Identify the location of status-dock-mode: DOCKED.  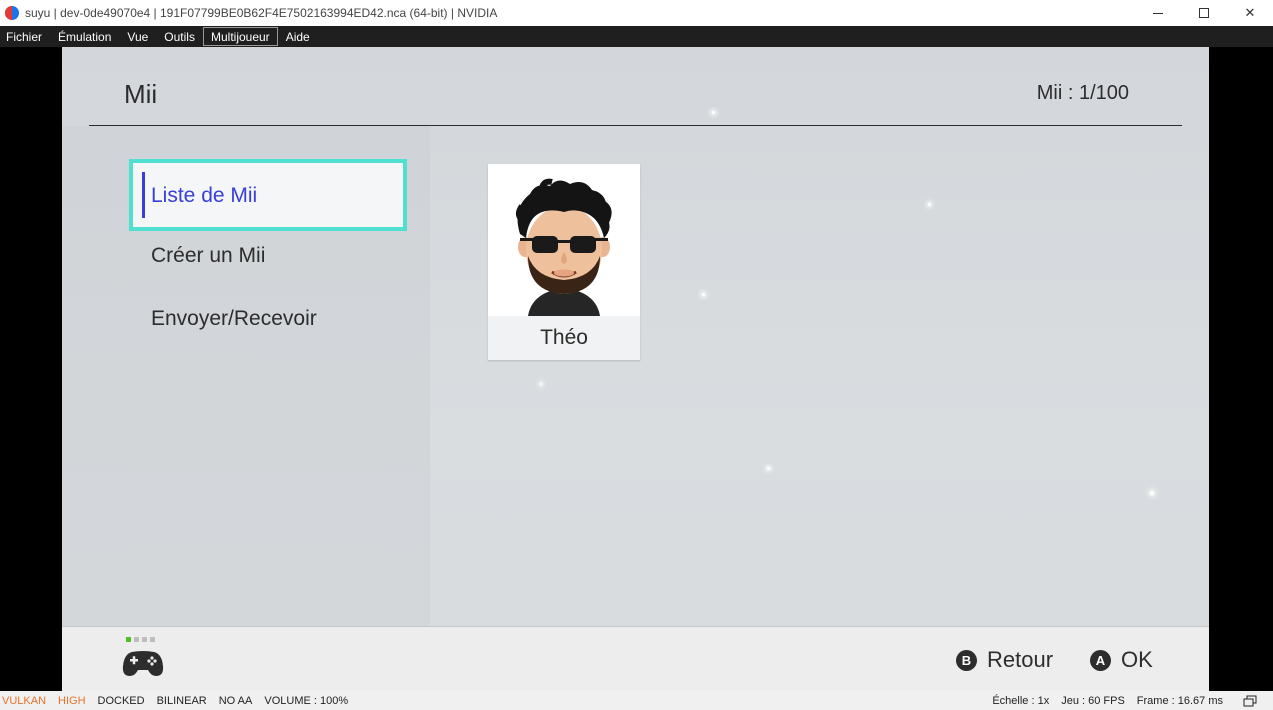
(121, 701).